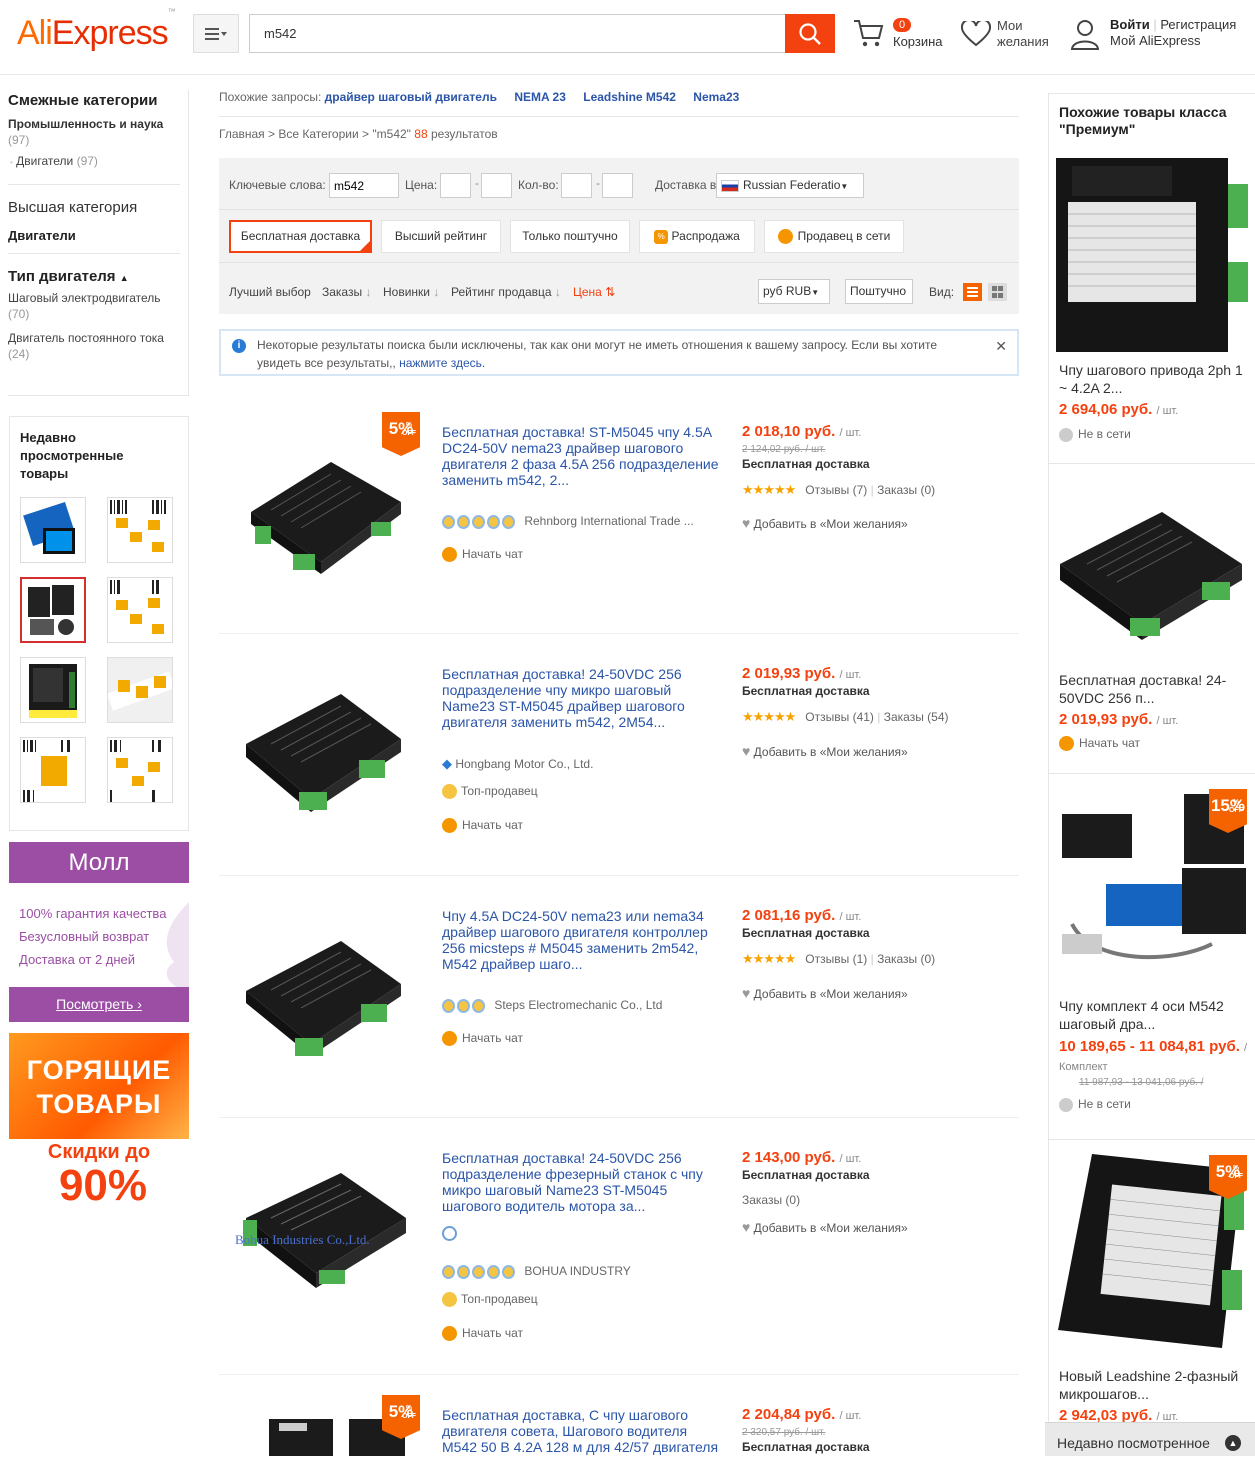 This screenshot has height=1463, width=1255. What do you see at coordinates (594, 292) in the screenshot?
I see `sort-price: Цена ⇅` at bounding box center [594, 292].